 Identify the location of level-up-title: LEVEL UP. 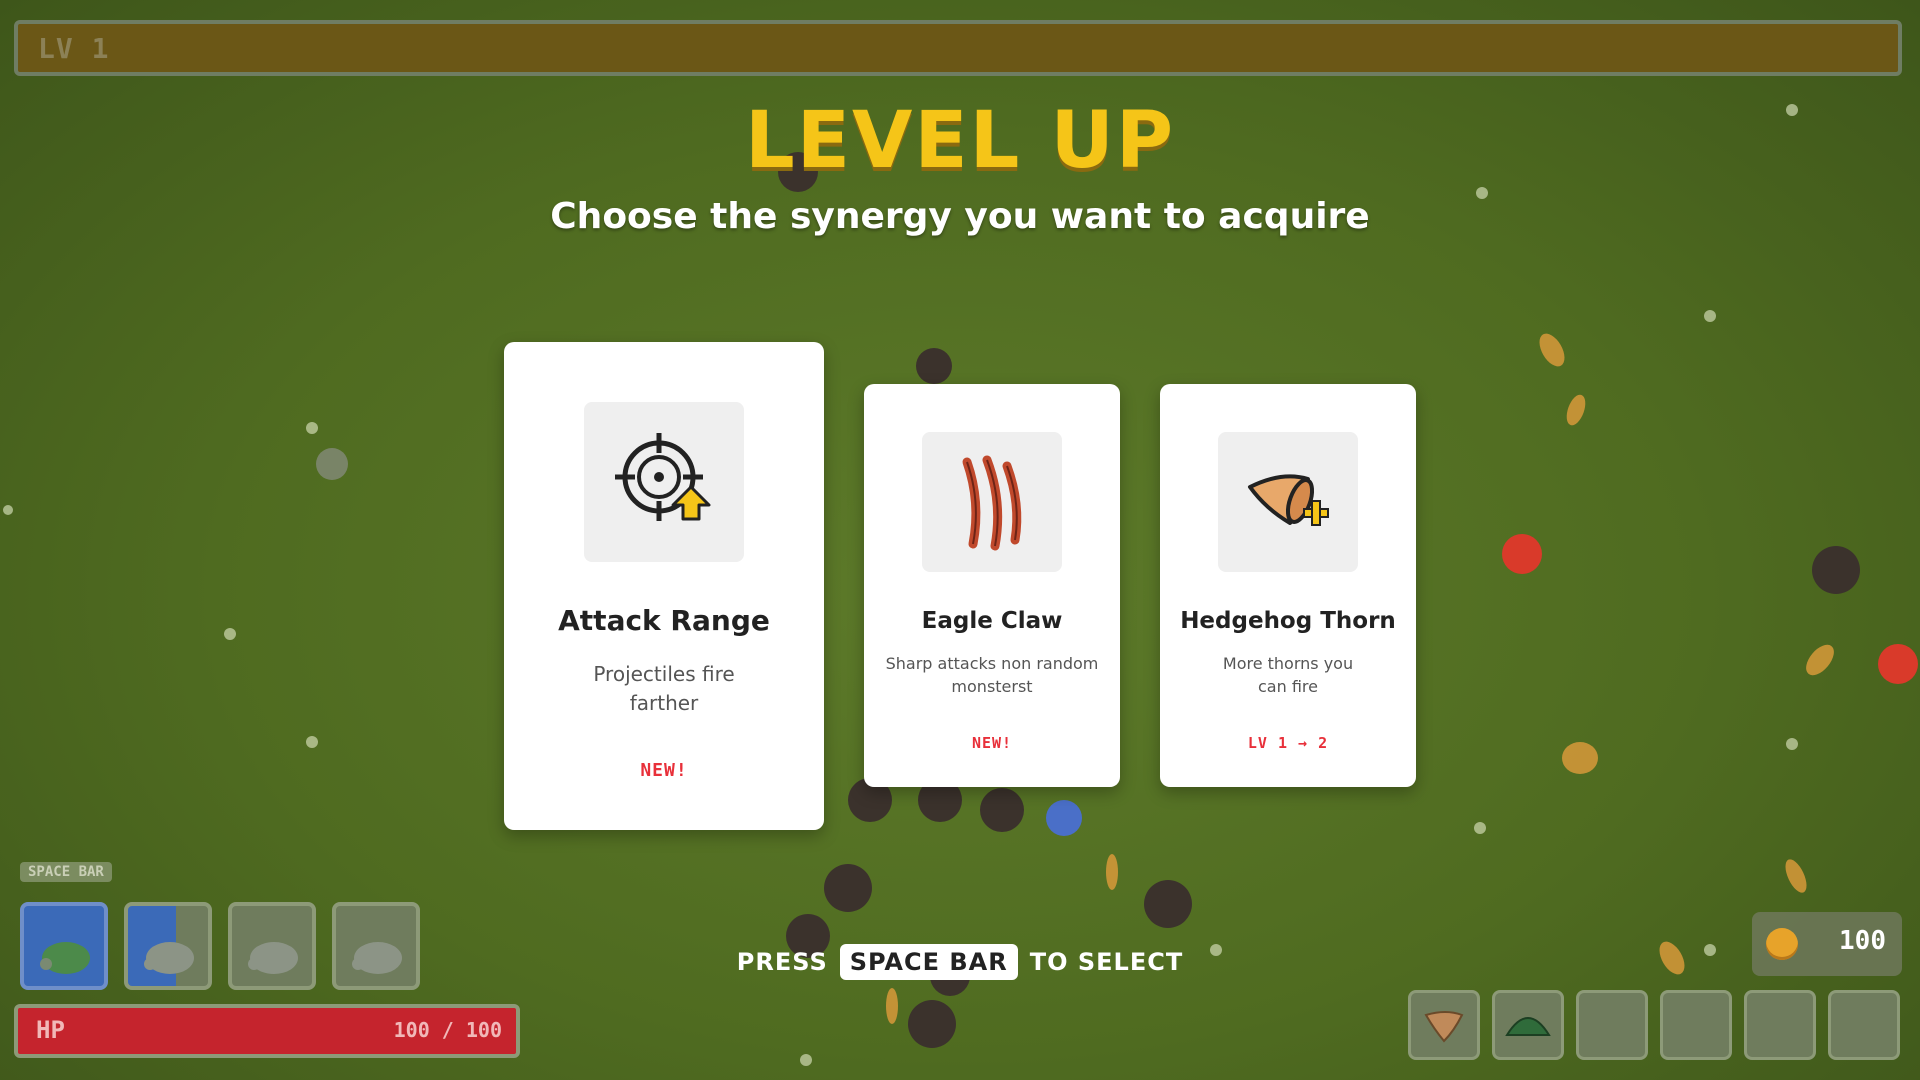
(960, 141).